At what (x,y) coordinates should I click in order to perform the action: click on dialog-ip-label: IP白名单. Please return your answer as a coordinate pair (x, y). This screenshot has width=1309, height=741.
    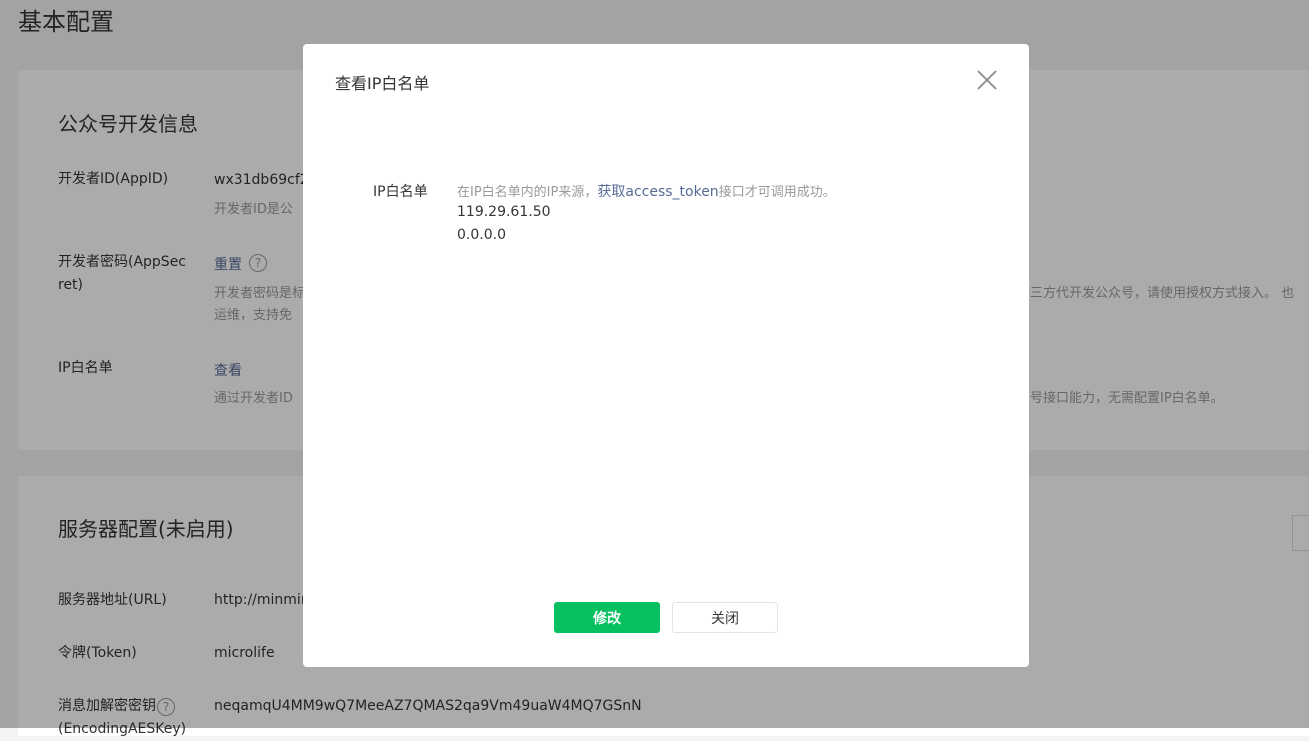
    Looking at the image, I should click on (400, 192).